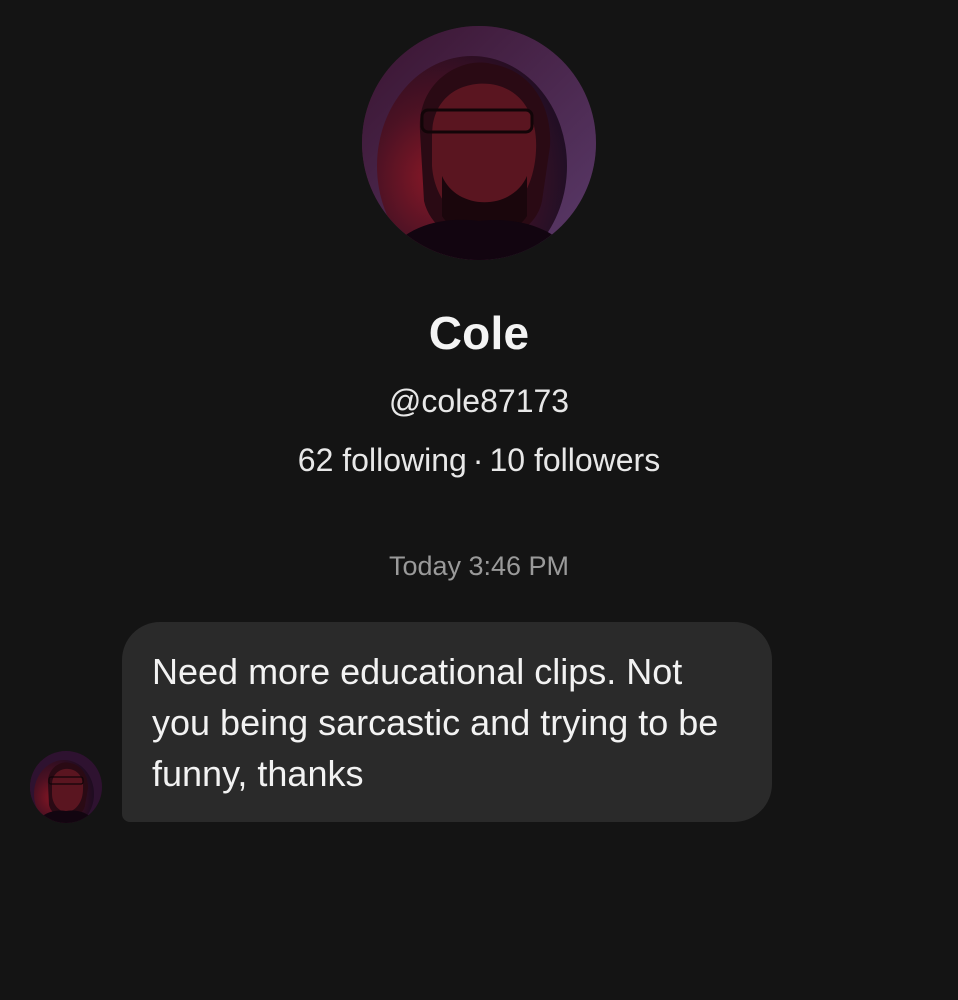 This screenshot has height=1000, width=958. What do you see at coordinates (479, 333) in the screenshot?
I see `profile-display-name: Cole` at bounding box center [479, 333].